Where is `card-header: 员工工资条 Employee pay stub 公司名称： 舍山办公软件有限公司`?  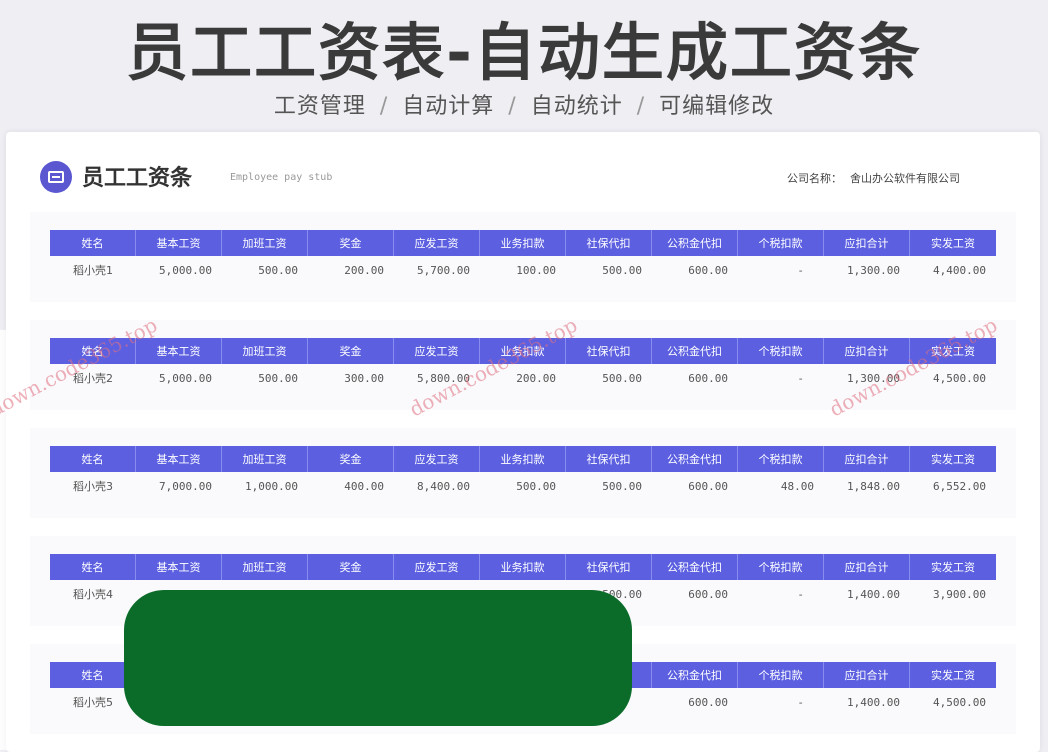 card-header: 员工工资条 Employee pay stub 公司名称： 舍山办公软件有限公司 is located at coordinates (520, 176).